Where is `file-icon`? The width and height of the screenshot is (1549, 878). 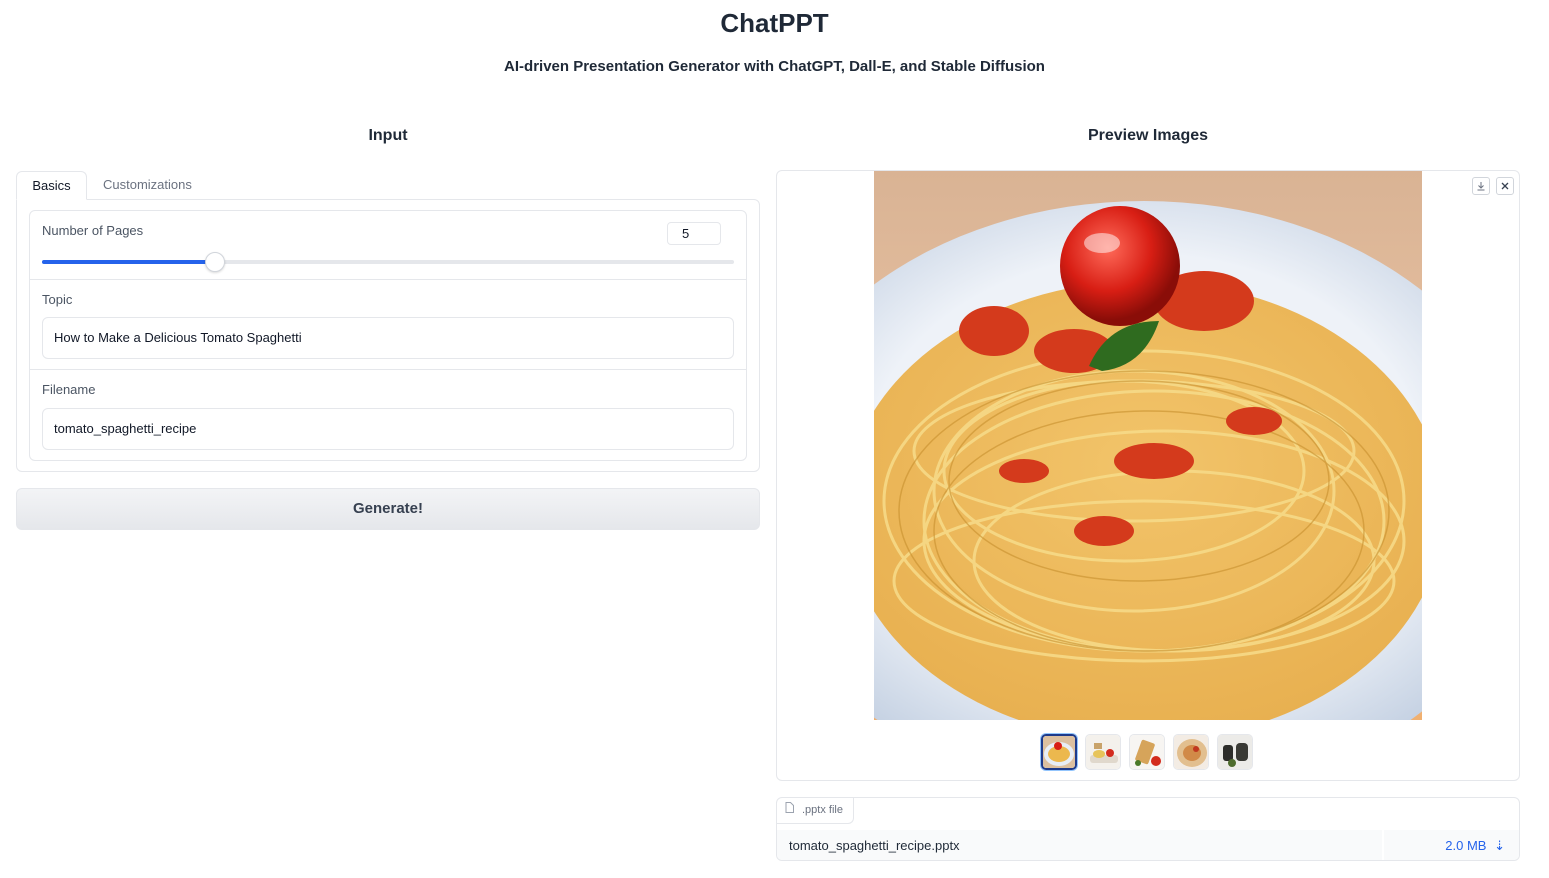 file-icon is located at coordinates (789, 810).